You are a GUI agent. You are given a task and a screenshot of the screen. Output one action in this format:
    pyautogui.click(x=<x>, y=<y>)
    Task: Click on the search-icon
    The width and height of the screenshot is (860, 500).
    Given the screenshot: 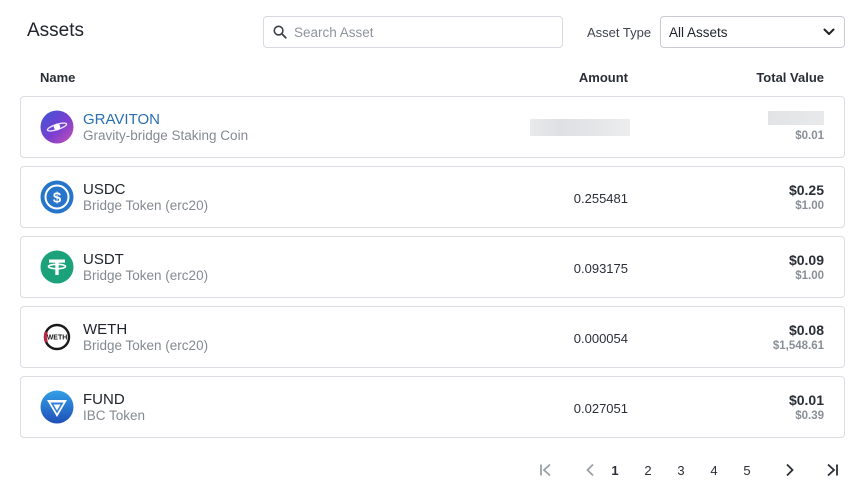 What is the action you would take?
    pyautogui.click(x=280, y=32)
    